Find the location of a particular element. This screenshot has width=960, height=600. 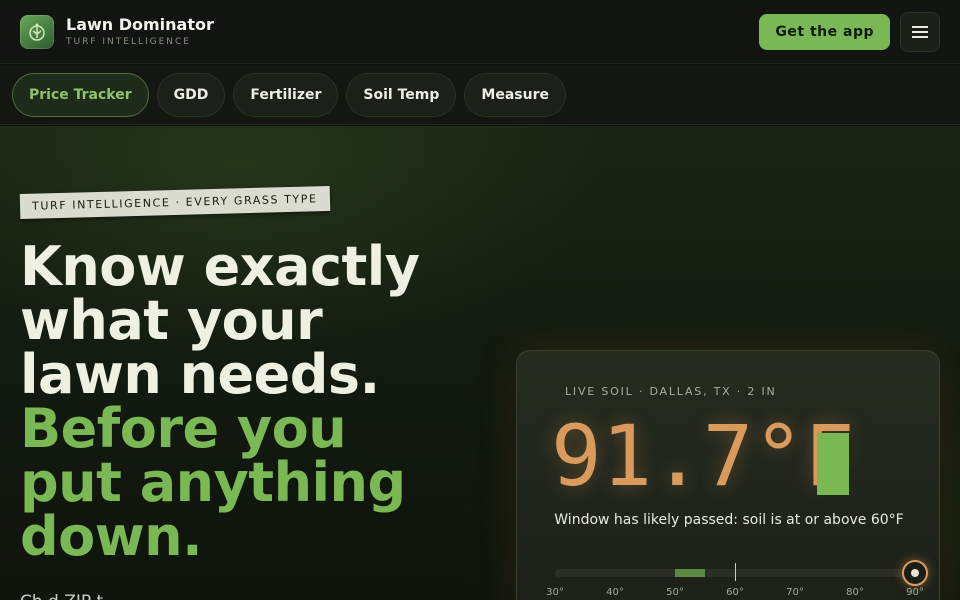

temperature-scale-track is located at coordinates (735, 572).